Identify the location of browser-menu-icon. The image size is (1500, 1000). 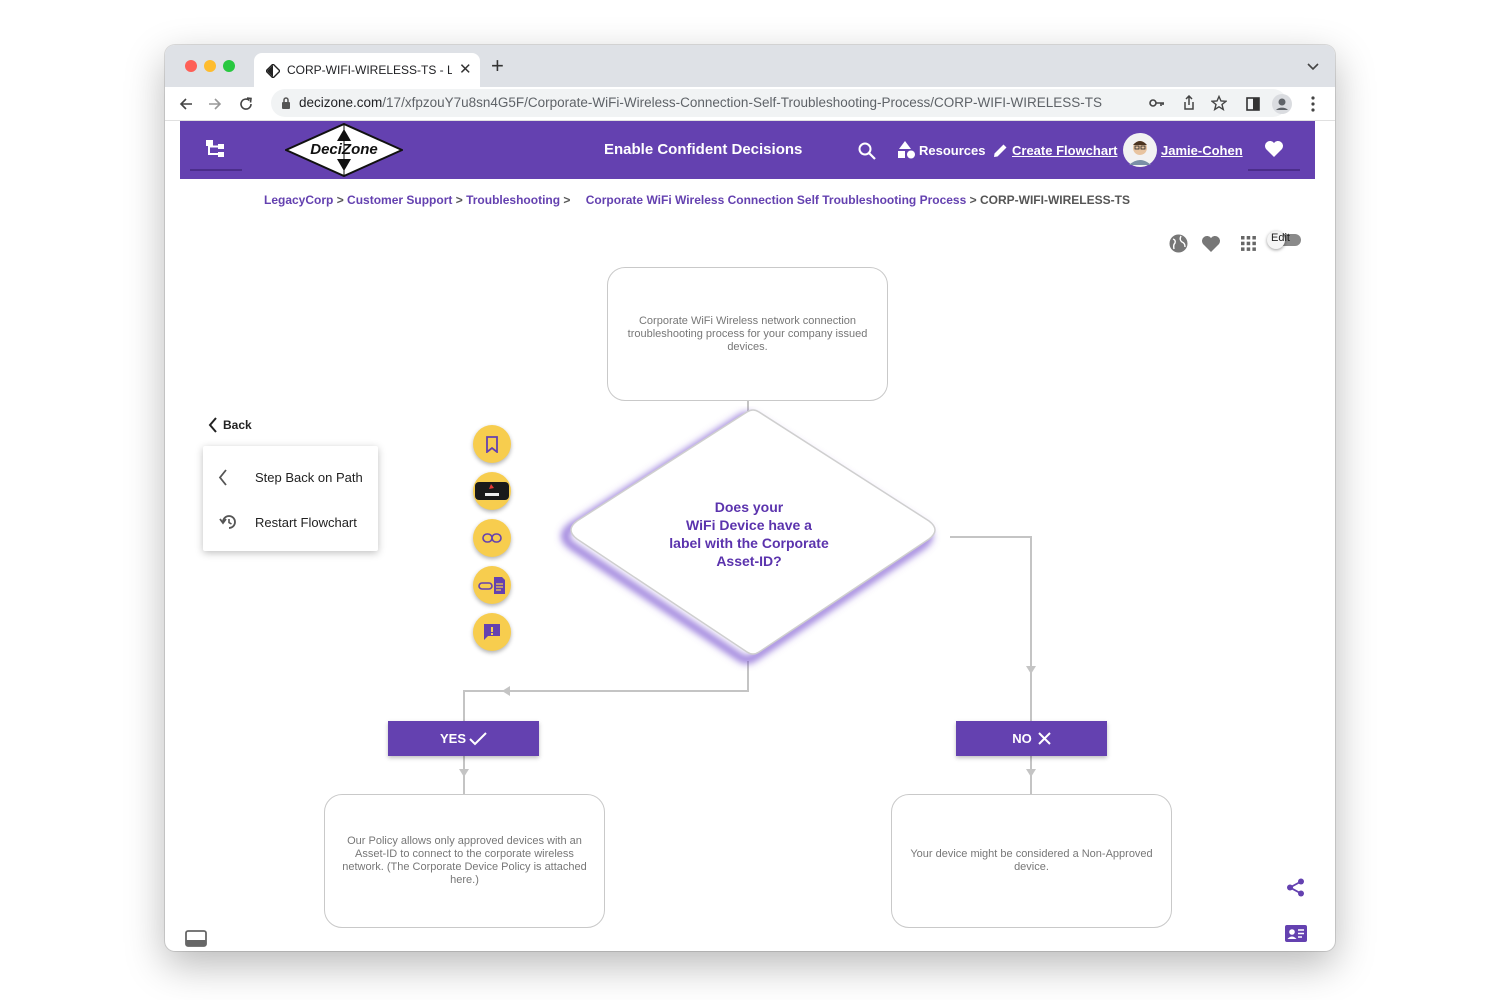
(1313, 104).